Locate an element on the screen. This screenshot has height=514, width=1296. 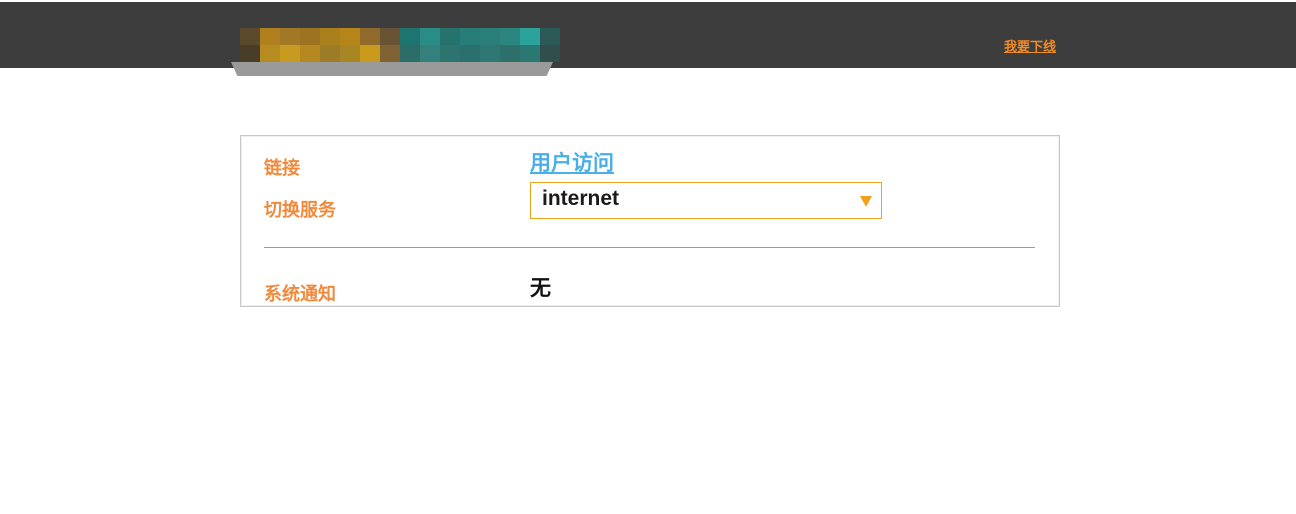
divider is located at coordinates (649, 247).